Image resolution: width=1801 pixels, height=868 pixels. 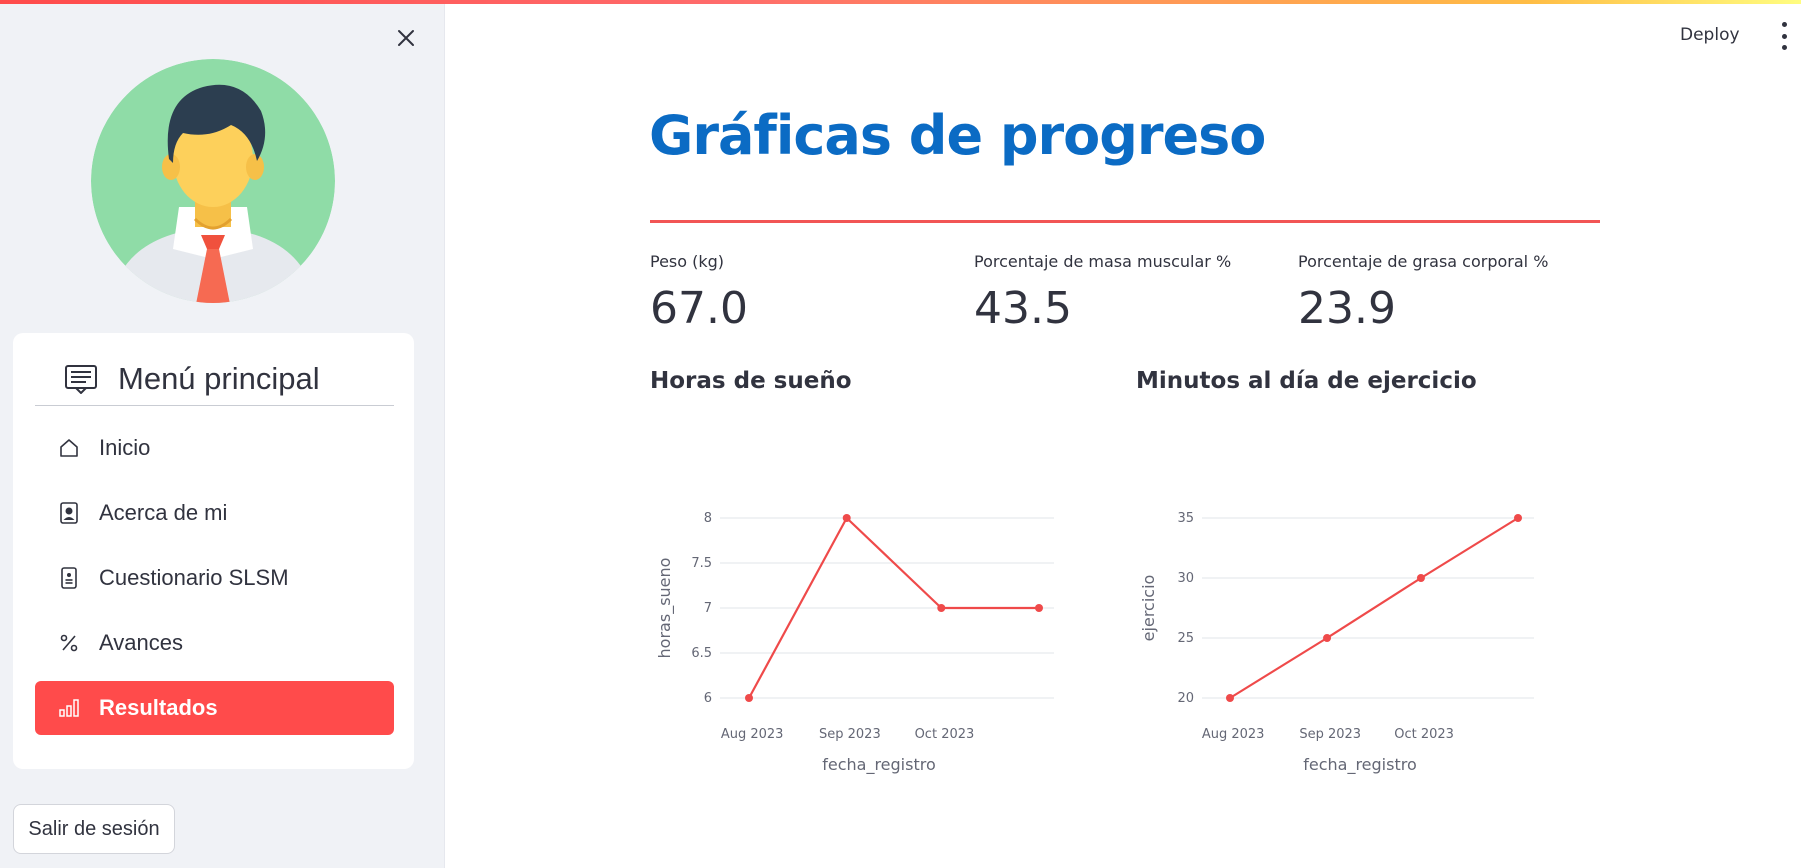 I want to click on y-axis-title: horas_sueno, so click(x=665, y=608).